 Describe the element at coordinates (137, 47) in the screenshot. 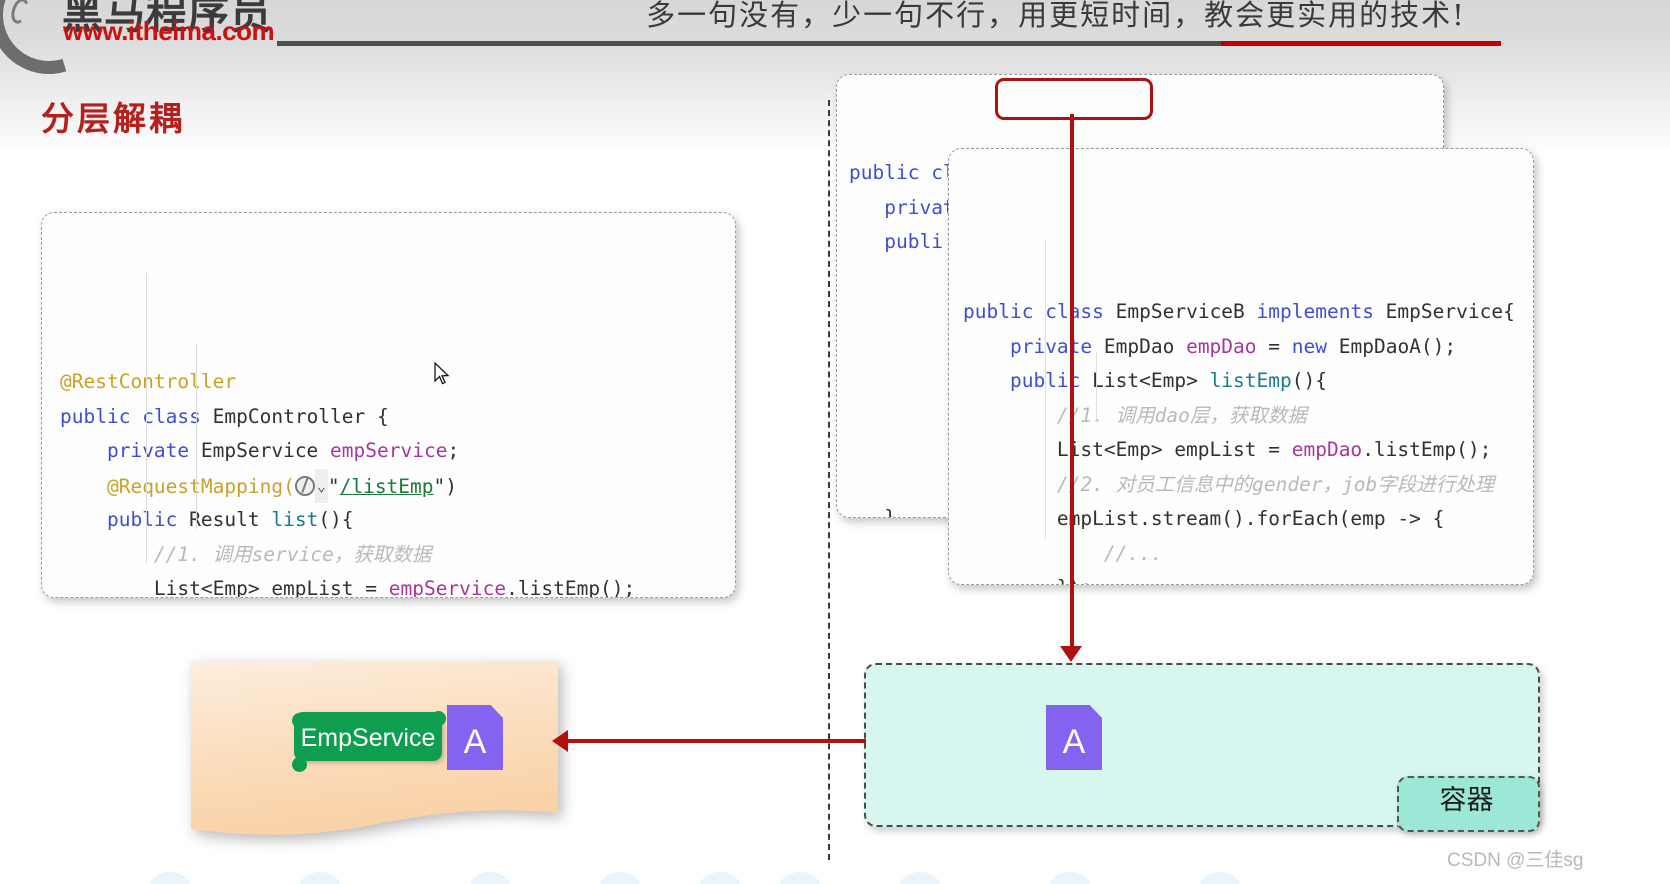

I see `itheima-logo: 黑马程序员 www.itheima.com` at that location.